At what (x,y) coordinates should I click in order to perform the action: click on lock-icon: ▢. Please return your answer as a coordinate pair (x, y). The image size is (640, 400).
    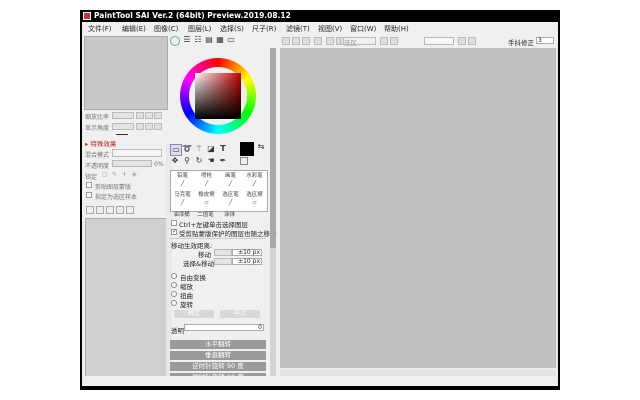
    Looking at the image, I should click on (105, 174).